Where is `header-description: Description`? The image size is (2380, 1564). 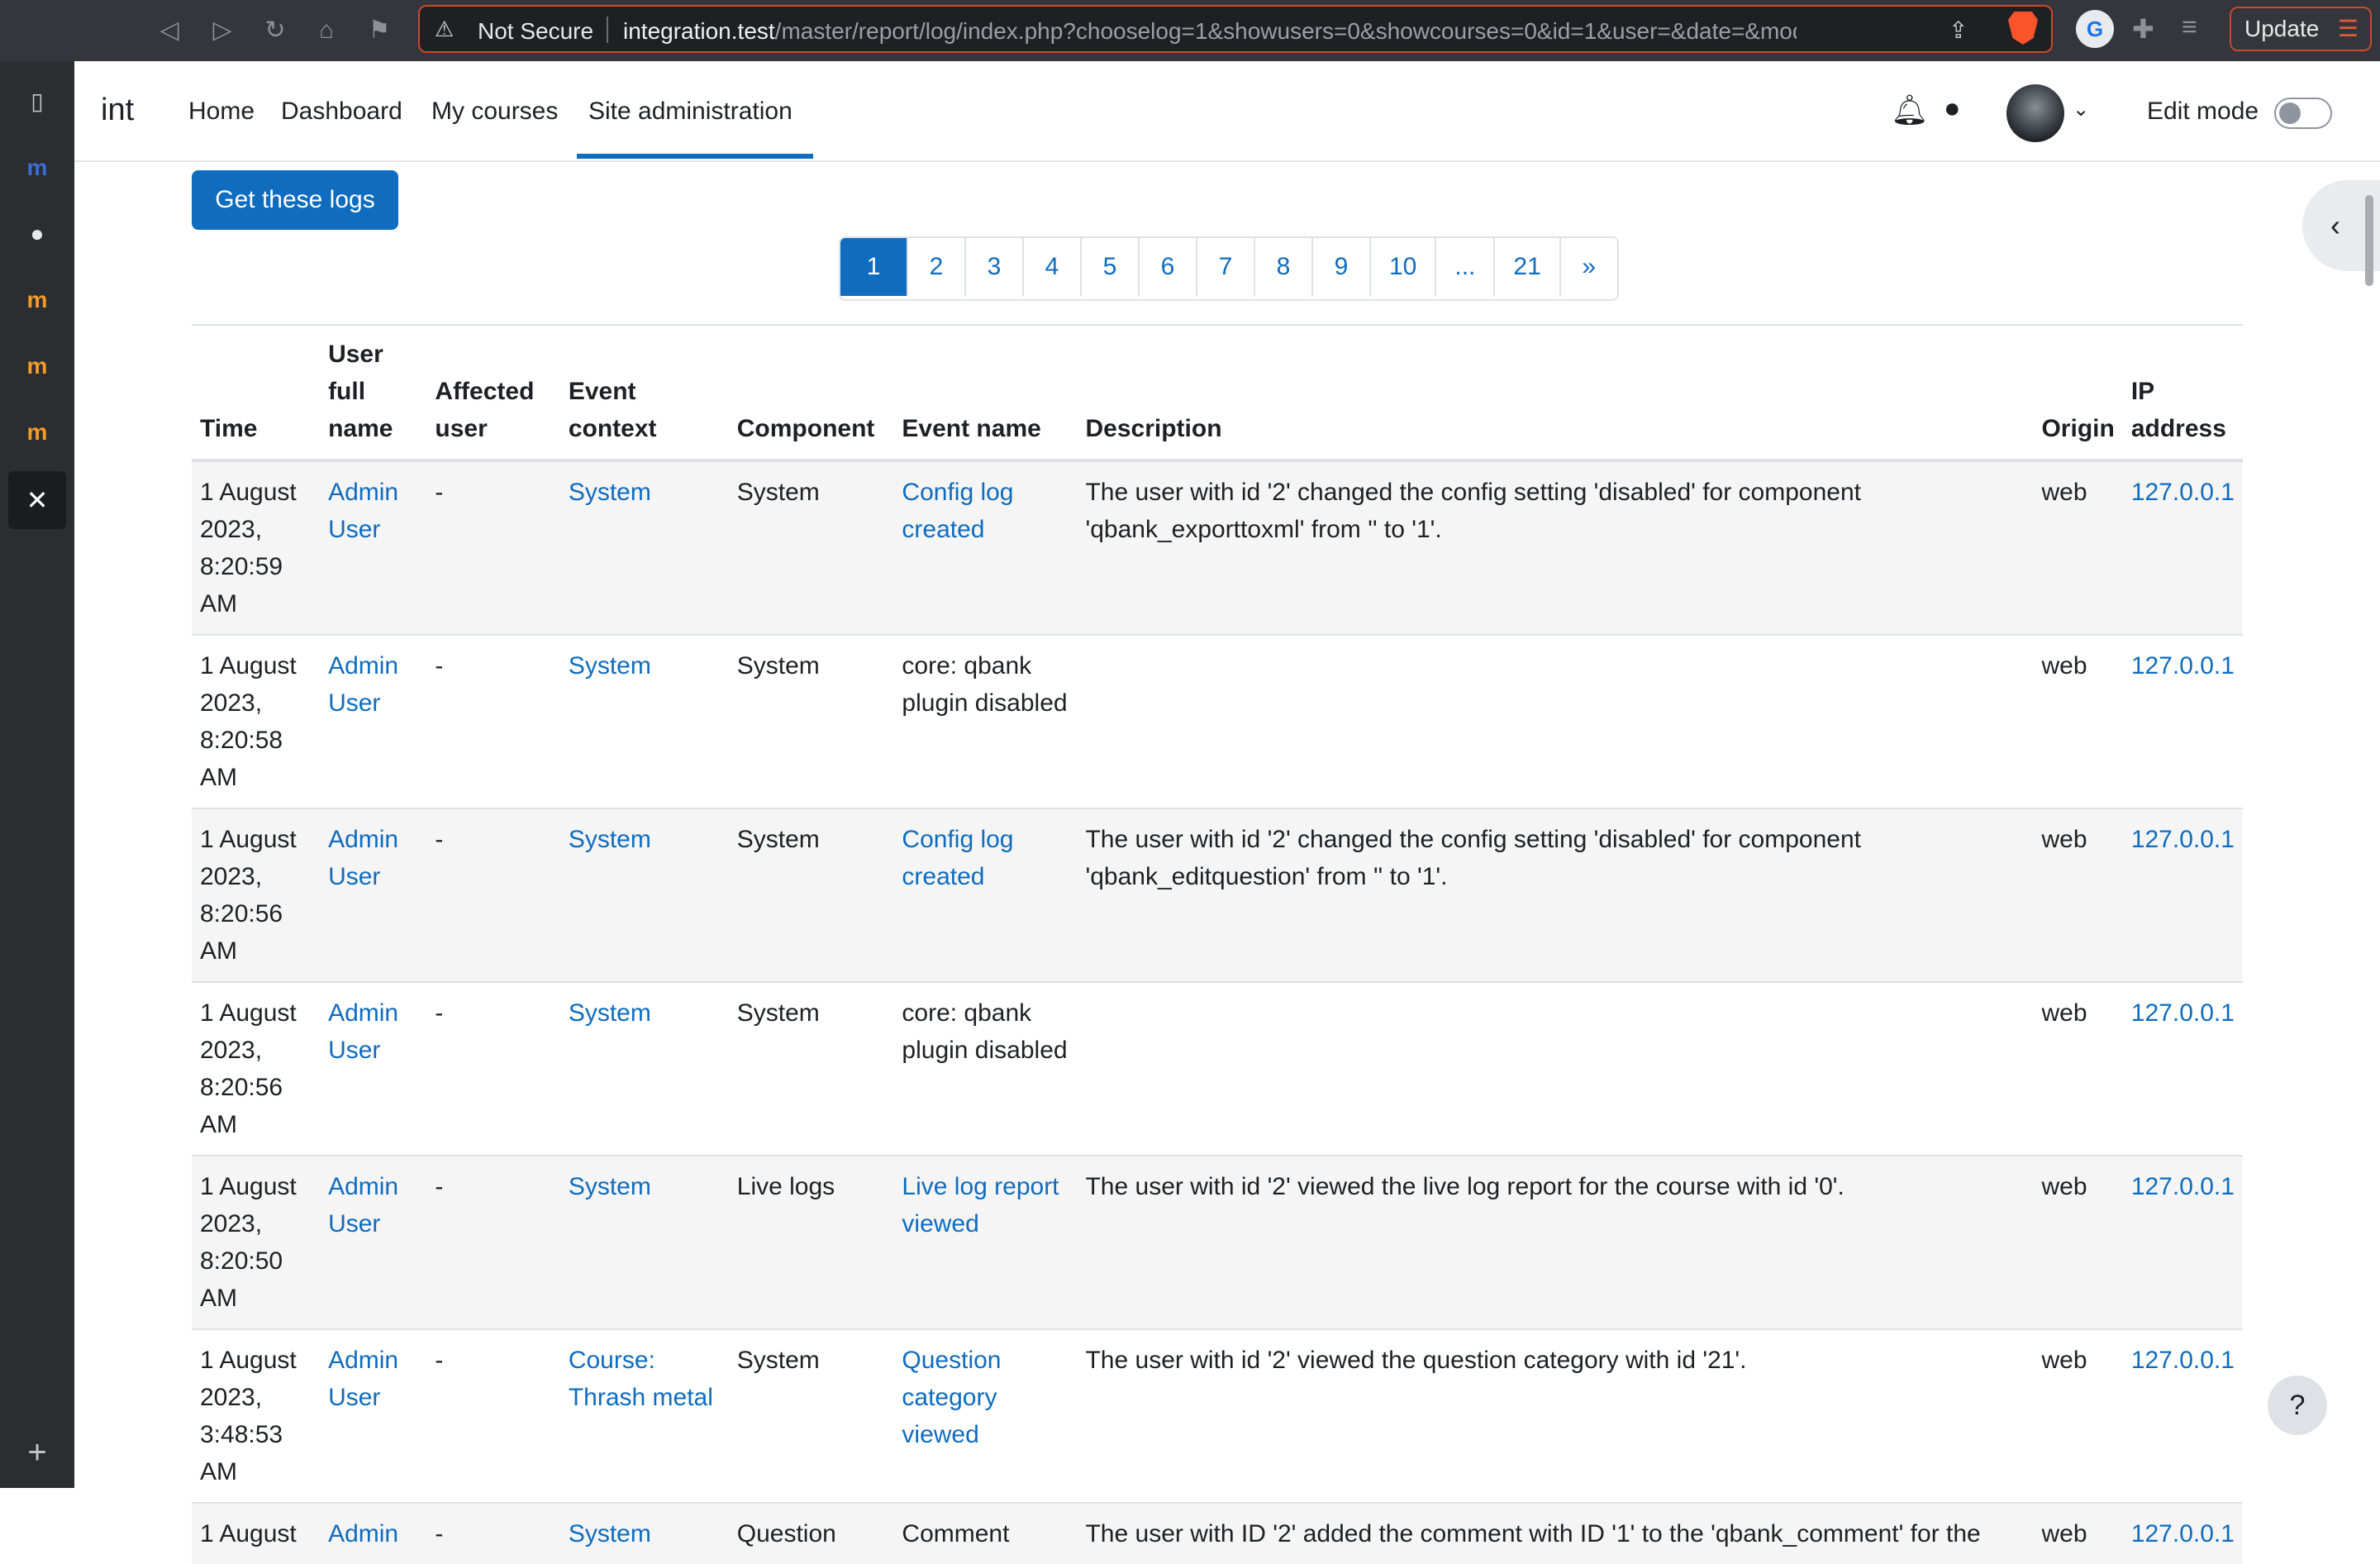
header-description: Description is located at coordinates (1555, 393).